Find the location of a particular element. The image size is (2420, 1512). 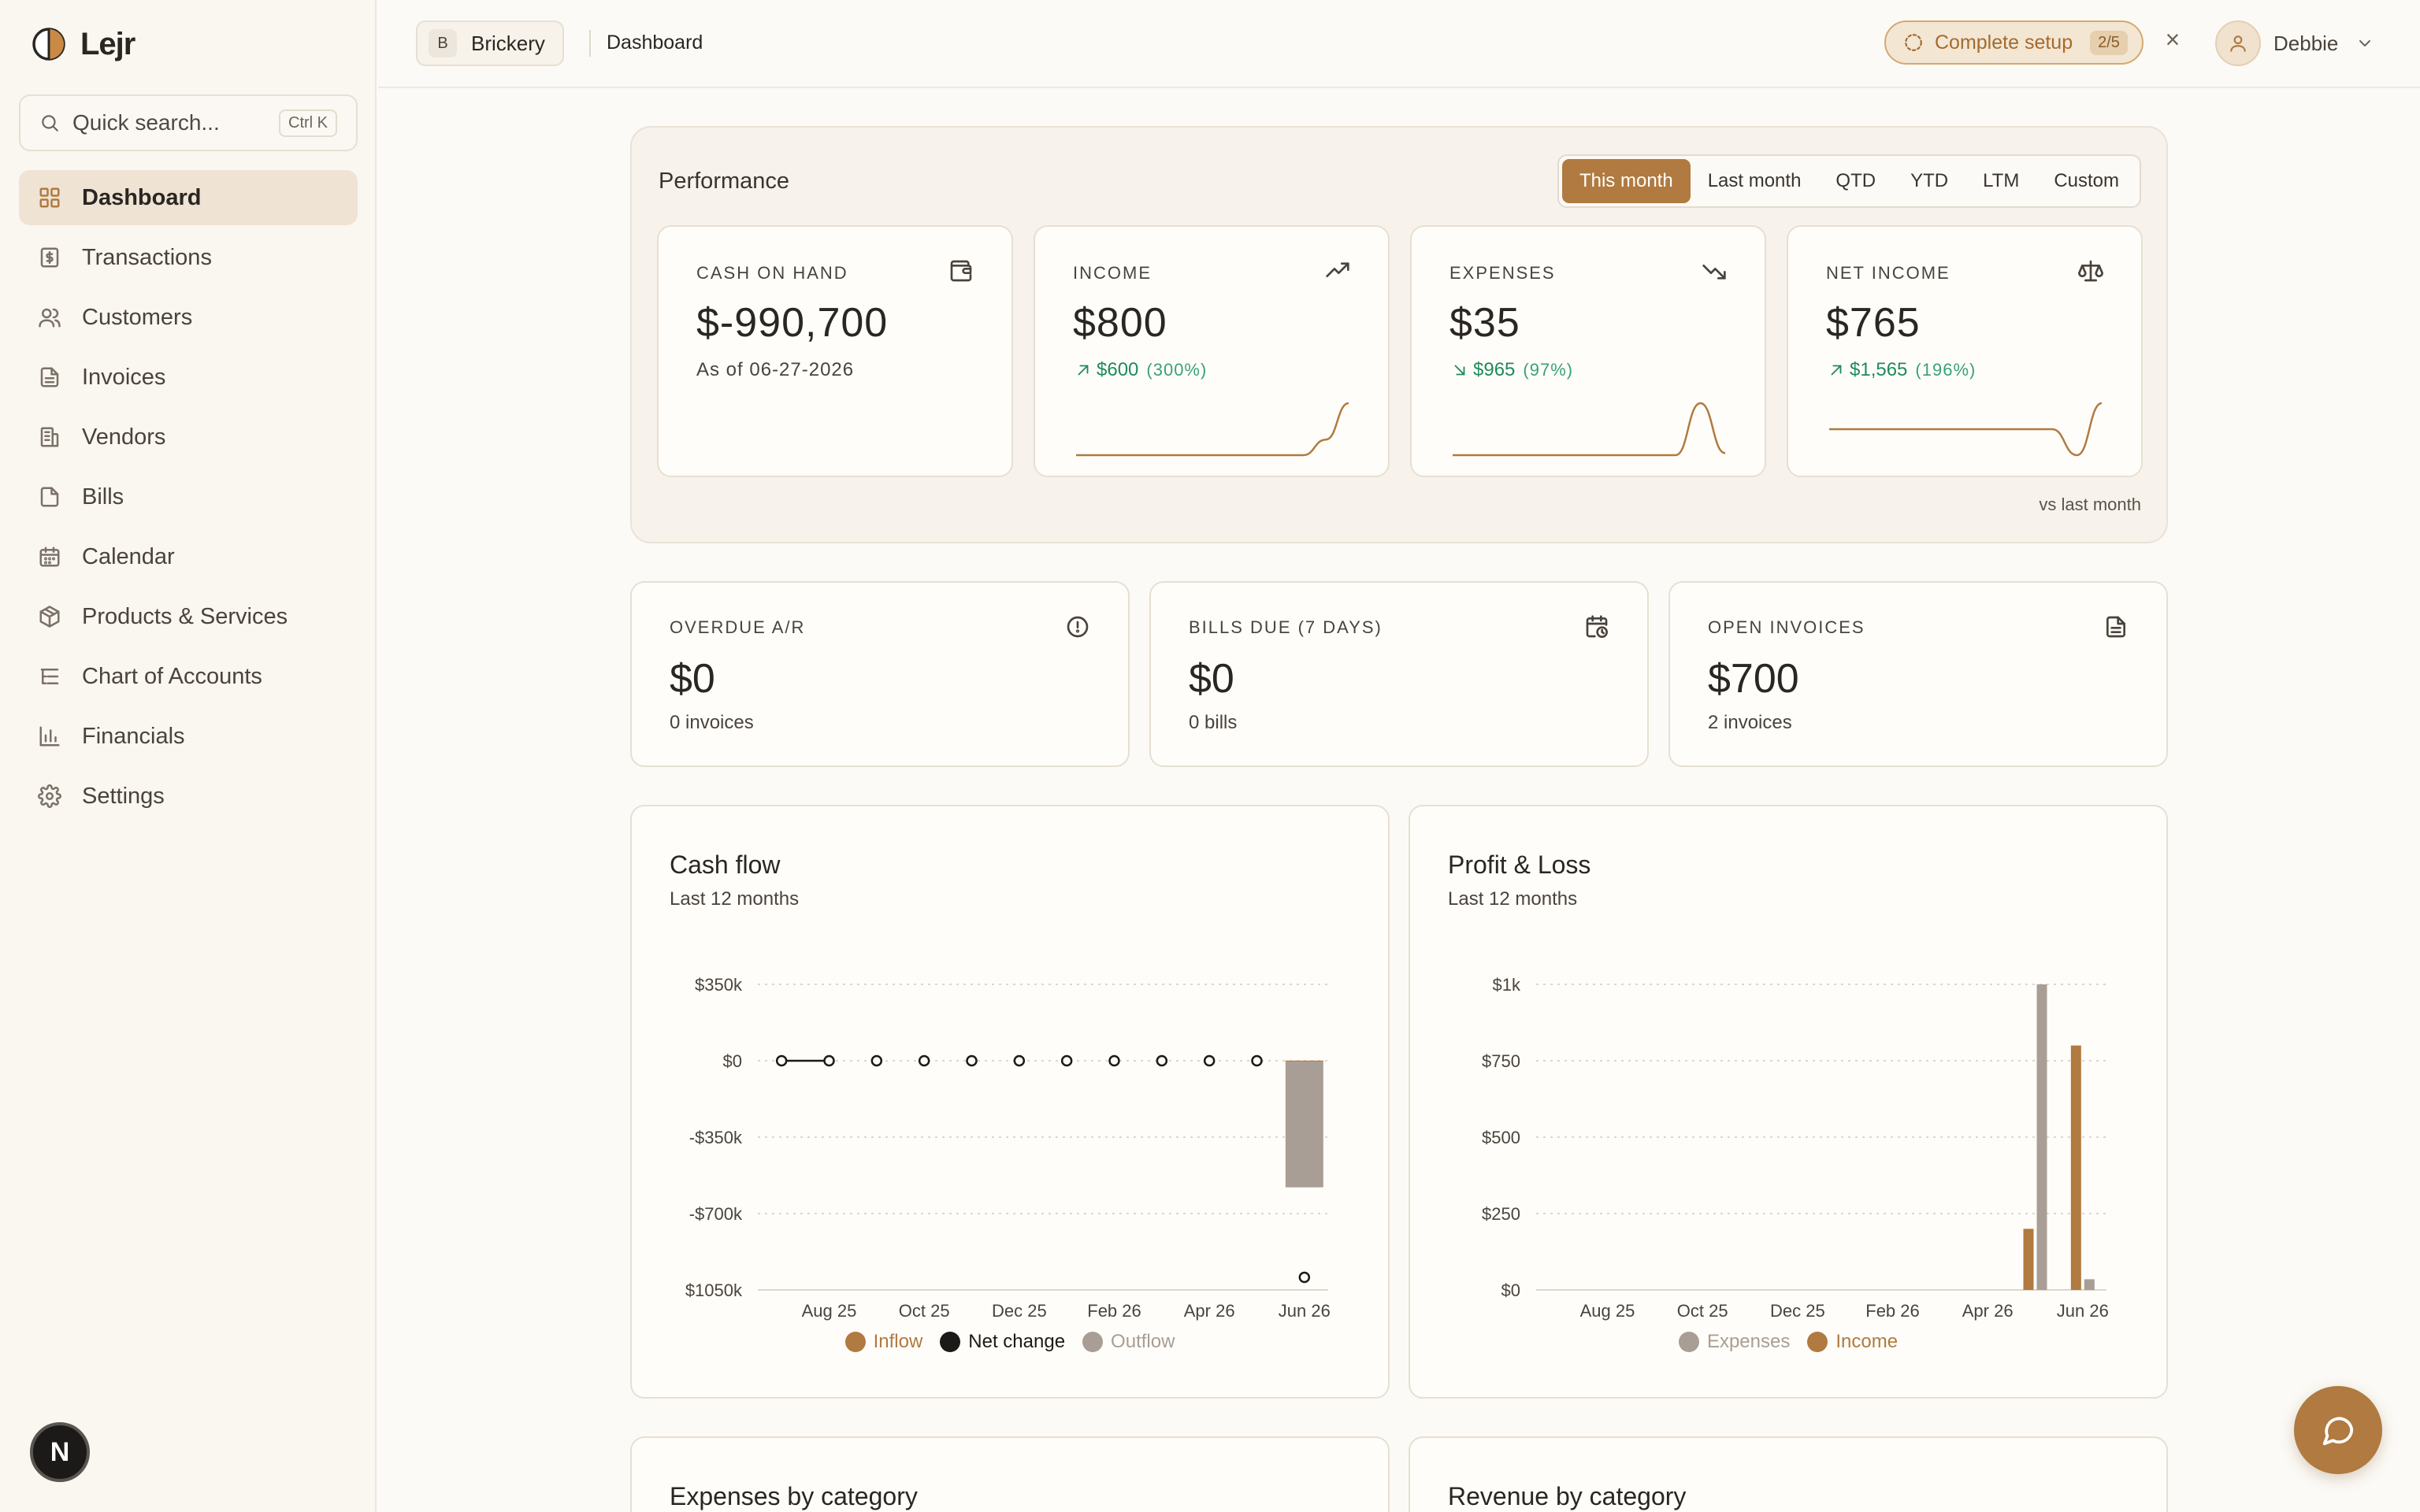

x-tick-label: Dec 25 is located at coordinates (1797, 1311).